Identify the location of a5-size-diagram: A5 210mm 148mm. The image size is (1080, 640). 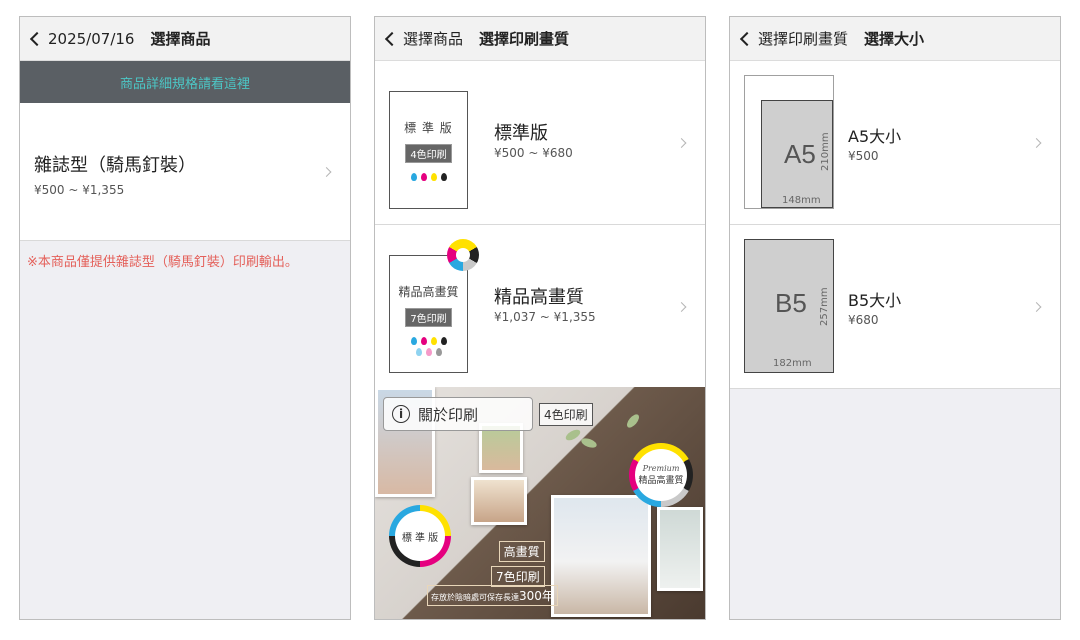
(789, 142).